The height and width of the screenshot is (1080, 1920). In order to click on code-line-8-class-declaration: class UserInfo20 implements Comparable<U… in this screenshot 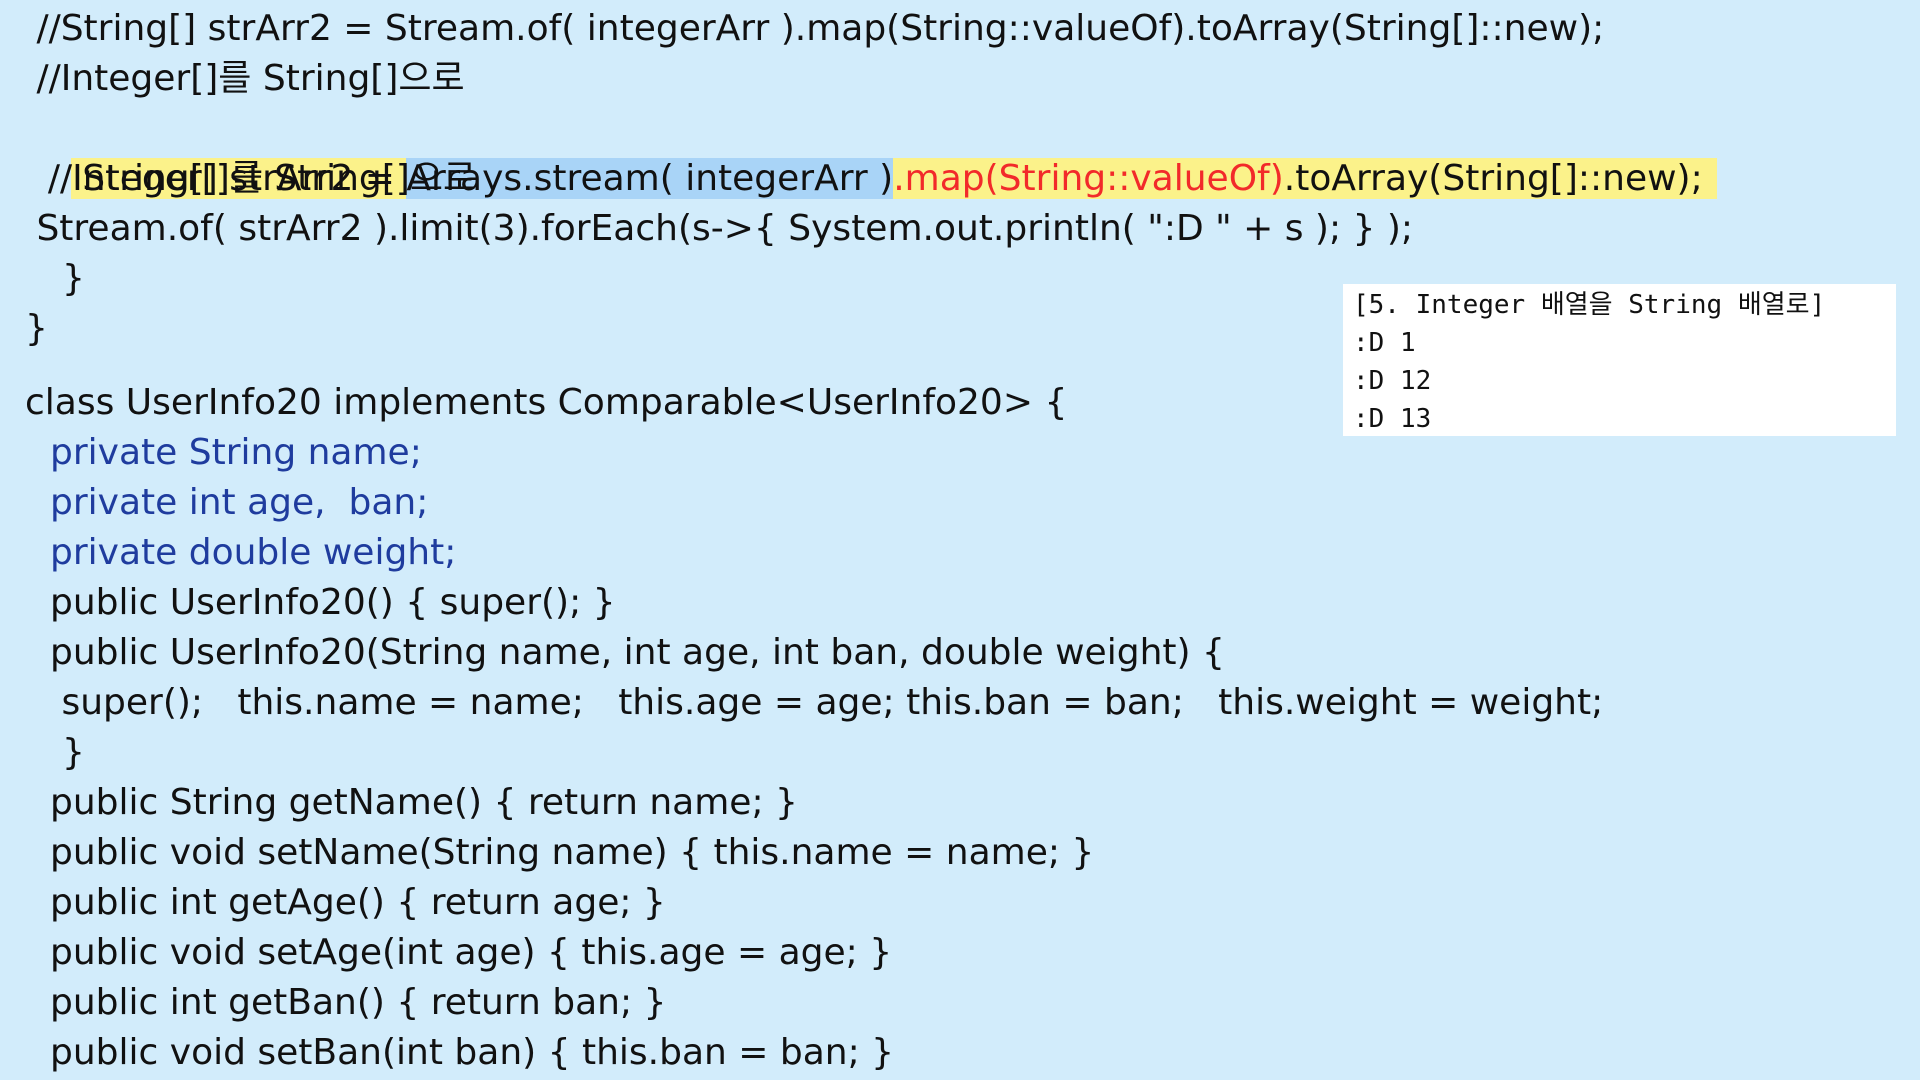, I will do `click(546, 402)`.